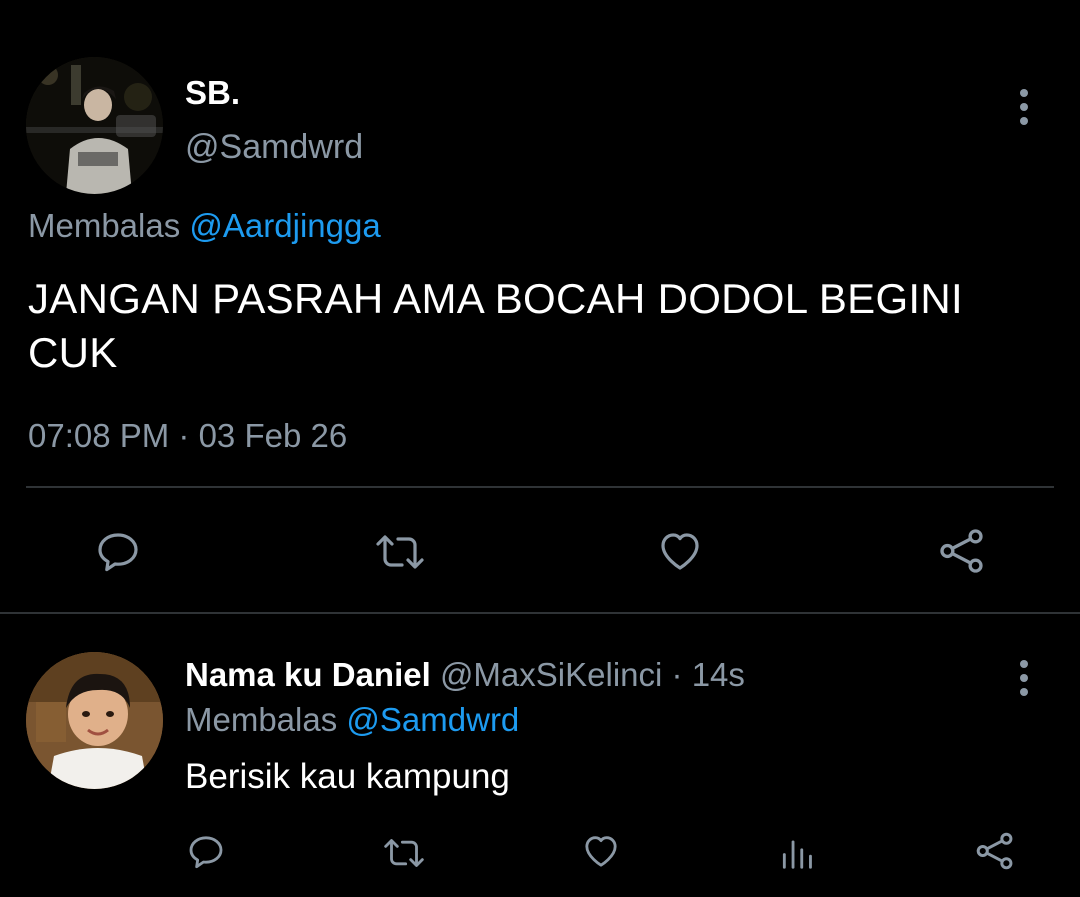  I want to click on user-handle: @Samdwrd, so click(274, 147).